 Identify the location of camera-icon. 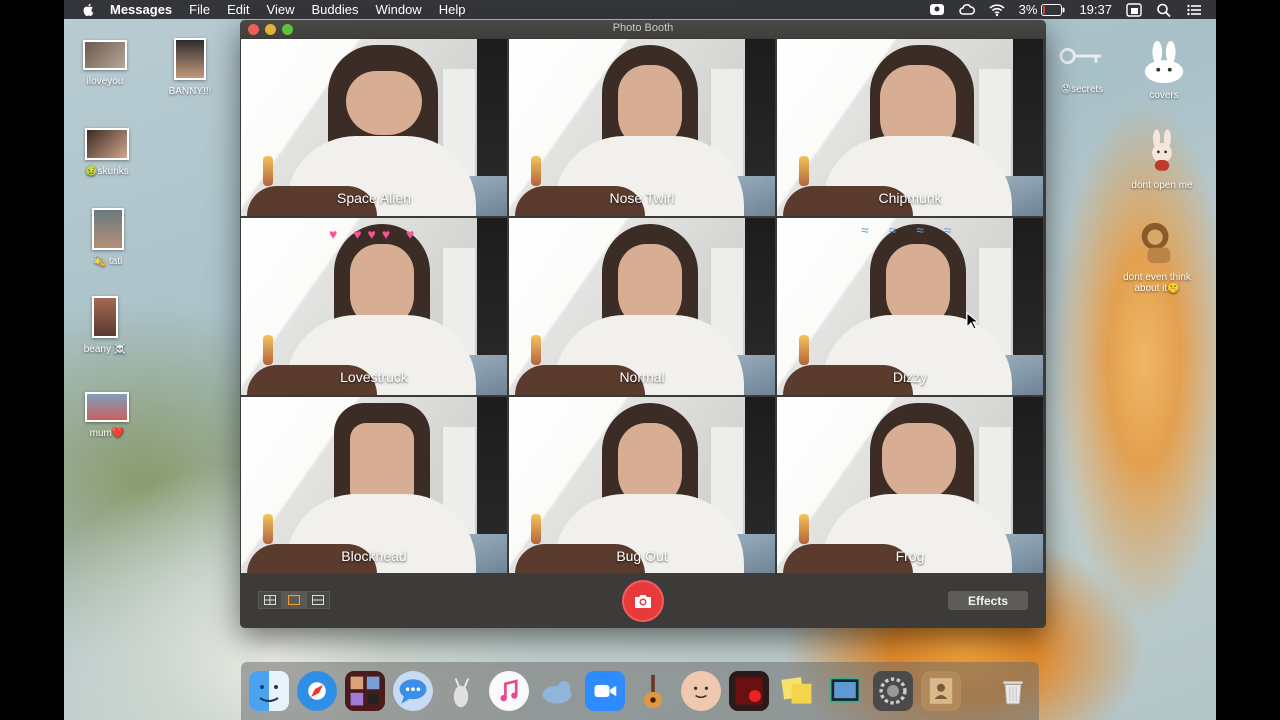
(643, 601).